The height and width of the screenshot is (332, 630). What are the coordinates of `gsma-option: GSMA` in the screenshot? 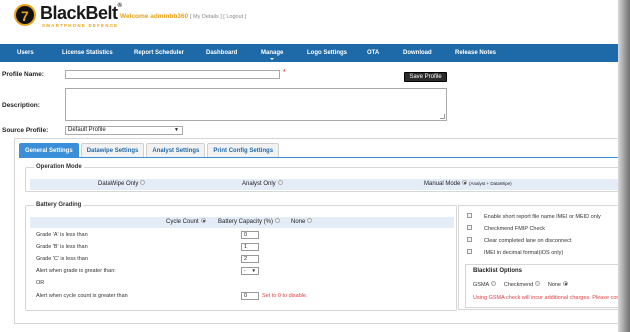 It's located at (485, 284).